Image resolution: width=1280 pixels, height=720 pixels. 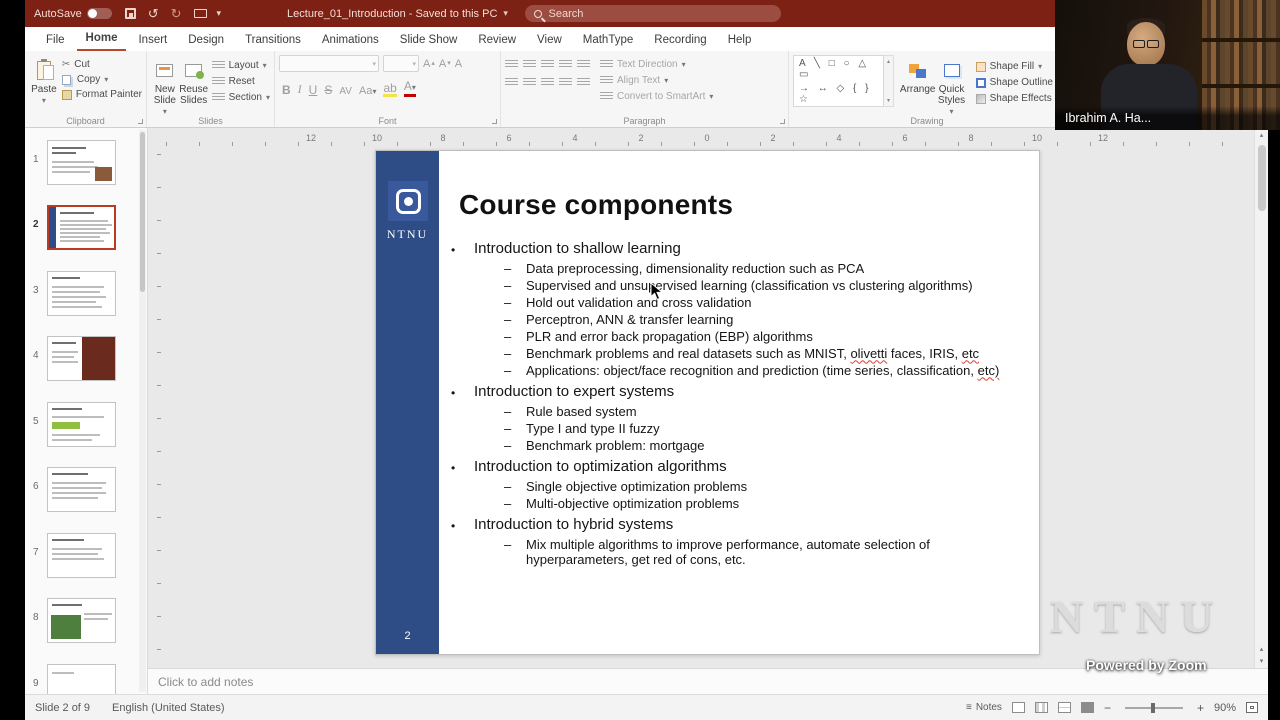 What do you see at coordinates (130, 13) in the screenshot?
I see `save-icon` at bounding box center [130, 13].